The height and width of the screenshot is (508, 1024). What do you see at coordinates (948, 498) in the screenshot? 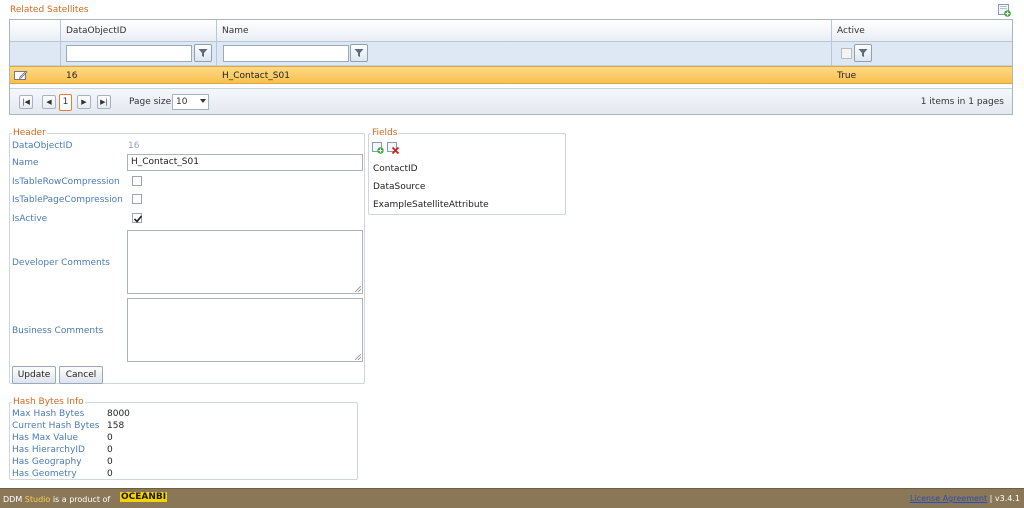
I see `license-agreement-link: License Agreement` at bounding box center [948, 498].